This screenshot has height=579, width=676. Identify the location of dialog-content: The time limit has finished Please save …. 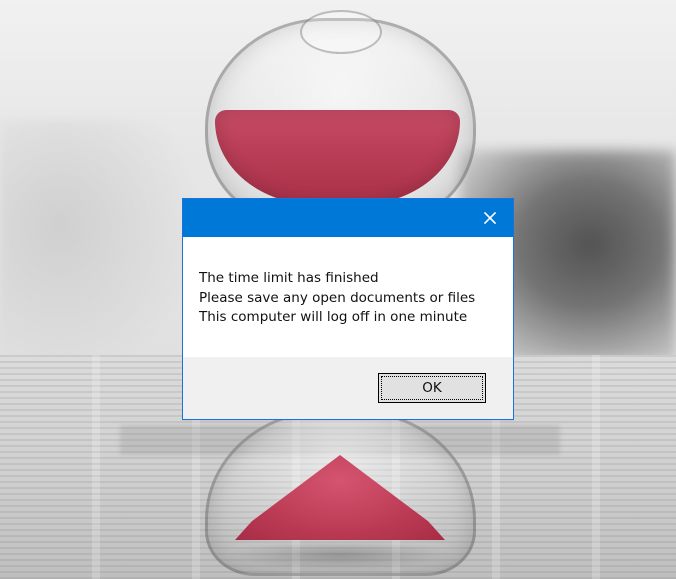
(348, 298).